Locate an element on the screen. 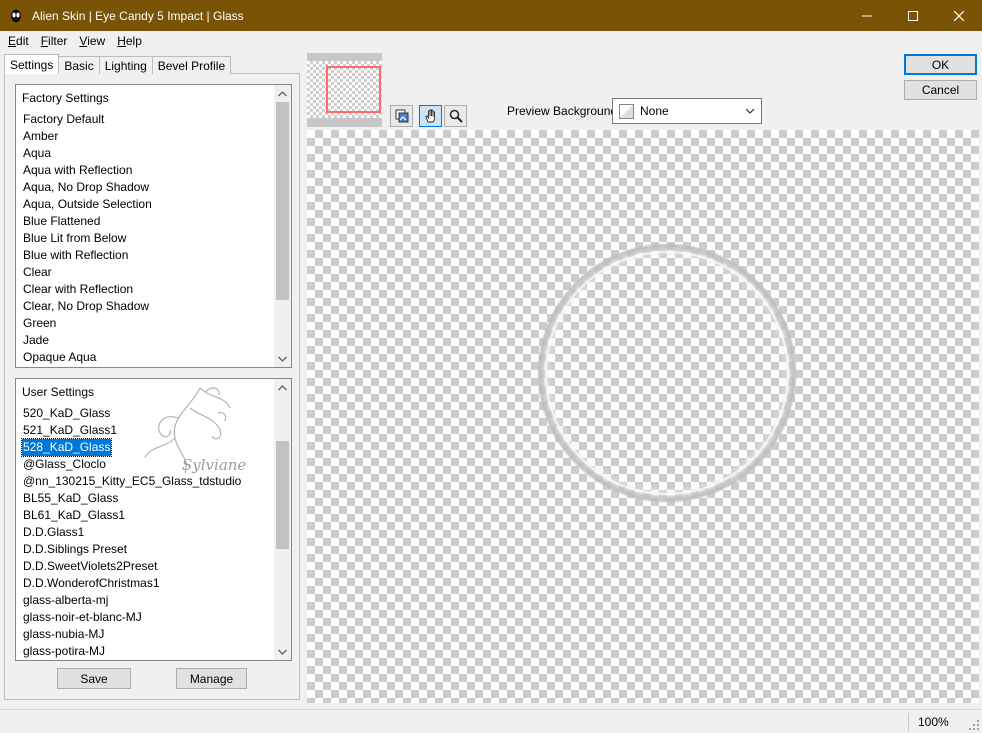  user-setting-item-label: glass-noir-et-blanc-MJ is located at coordinates (82, 617).